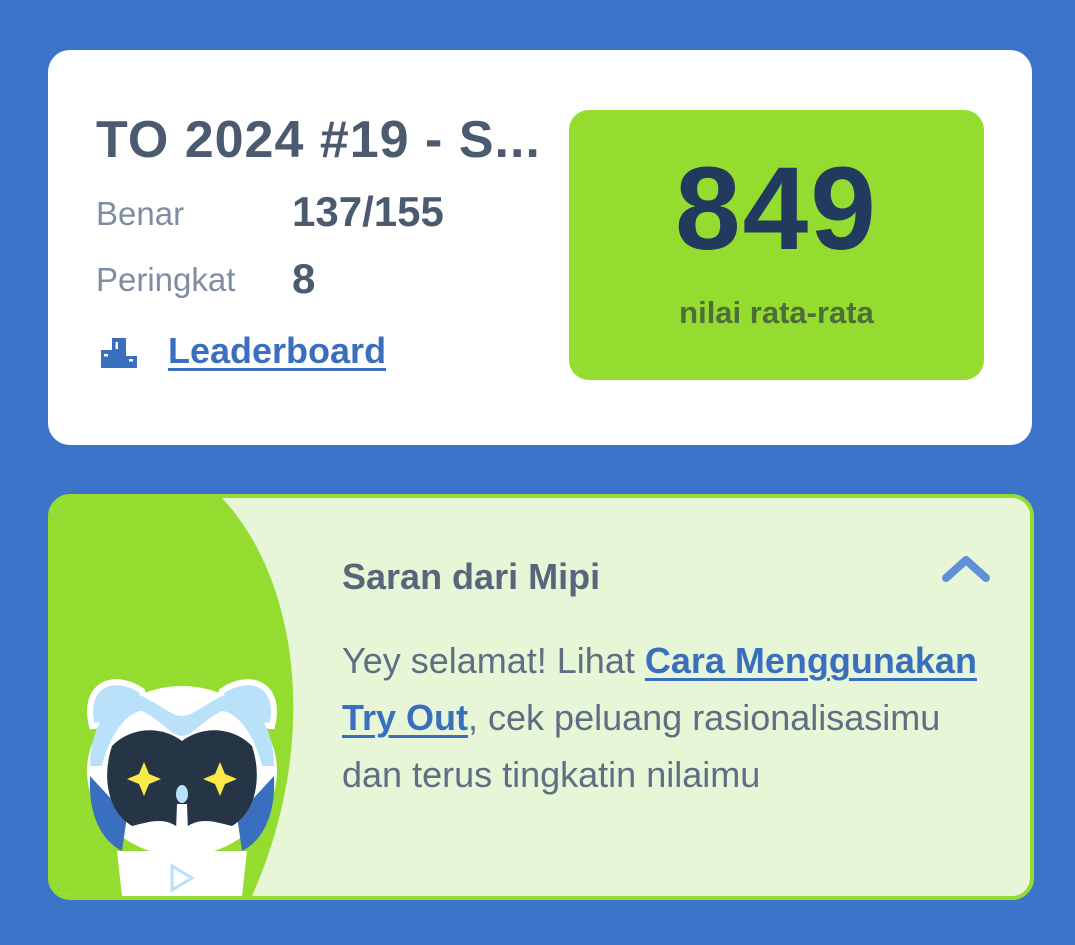 Image resolution: width=1075 pixels, height=945 pixels. Describe the element at coordinates (368, 211) in the screenshot. I see `correct-value: 137/155` at that location.